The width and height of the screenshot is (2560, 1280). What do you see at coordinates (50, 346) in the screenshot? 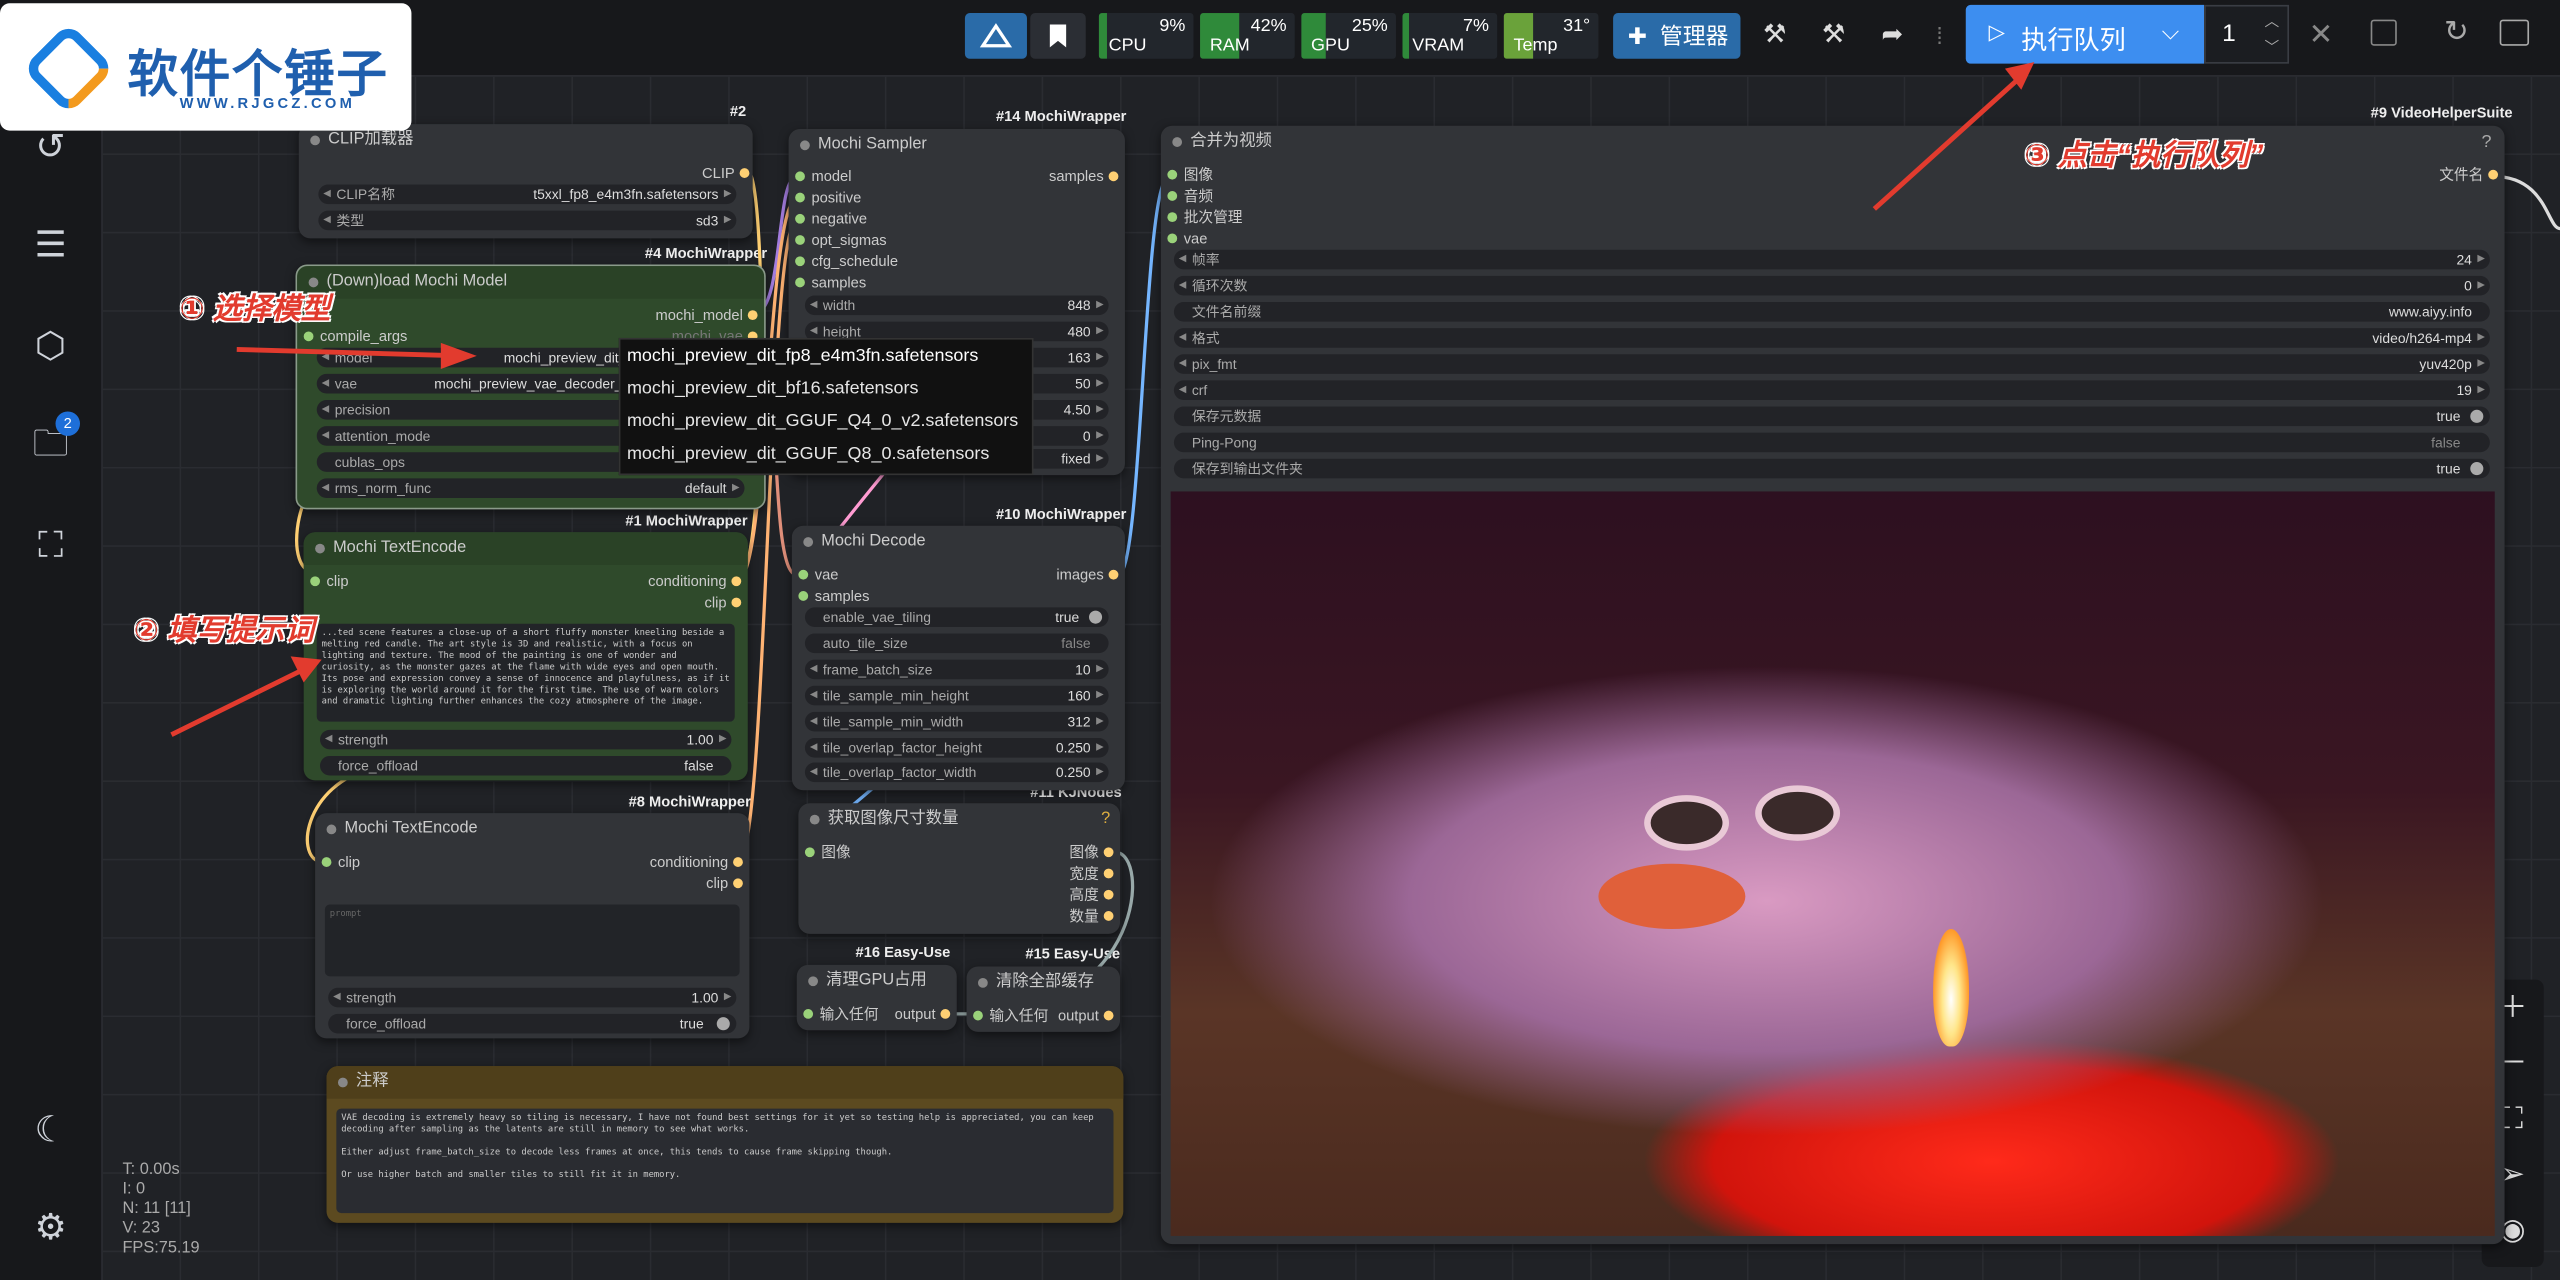
I see `model-library-icon: ⬡` at bounding box center [50, 346].